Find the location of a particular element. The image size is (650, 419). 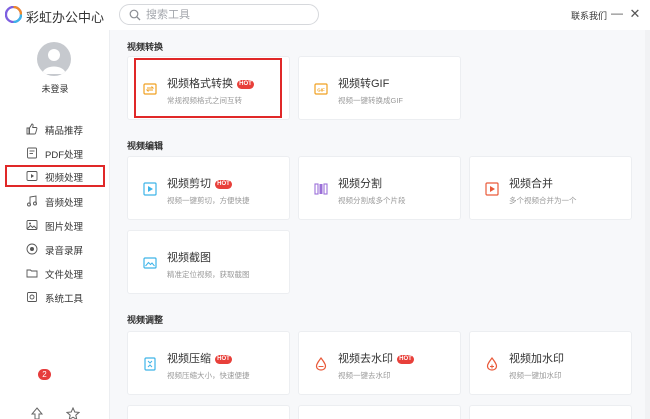

search-box is located at coordinates (219, 14).